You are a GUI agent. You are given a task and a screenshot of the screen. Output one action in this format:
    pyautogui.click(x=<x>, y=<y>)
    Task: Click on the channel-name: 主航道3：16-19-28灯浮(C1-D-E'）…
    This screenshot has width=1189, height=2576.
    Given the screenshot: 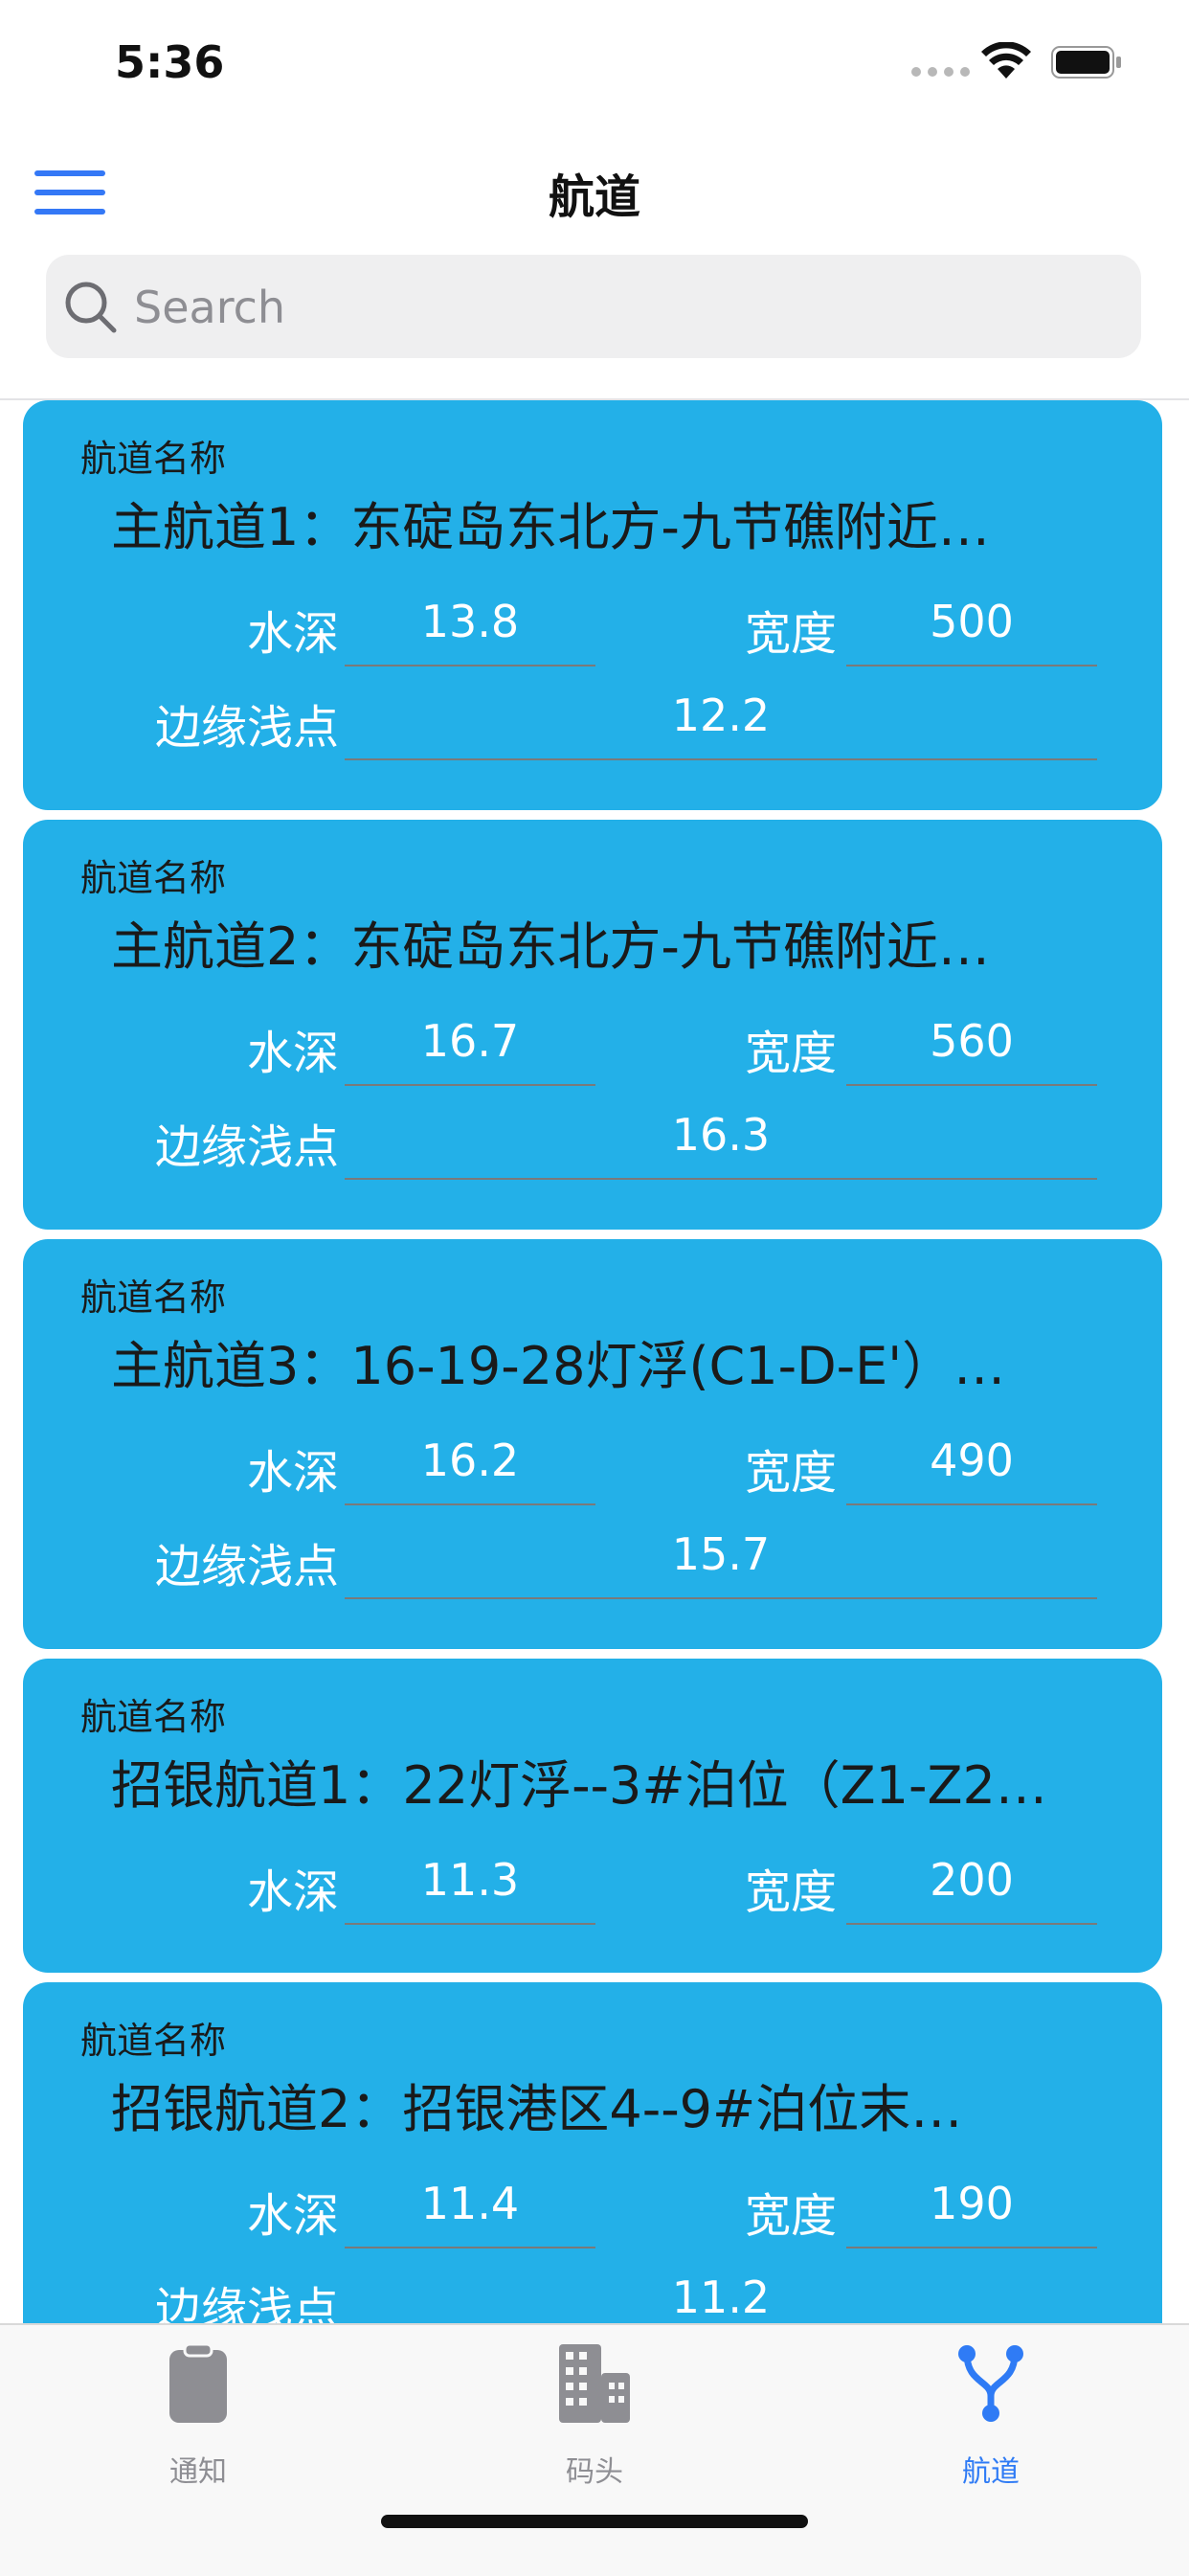 What is the action you would take?
    pyautogui.click(x=558, y=1366)
    